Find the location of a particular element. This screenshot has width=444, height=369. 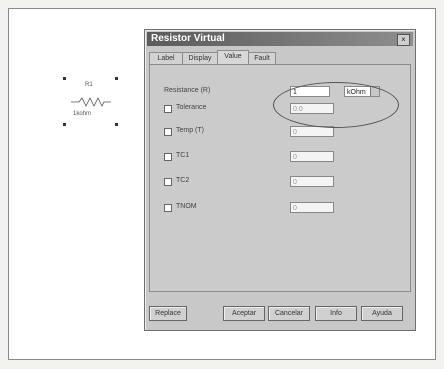

dialog-titlebar: Resistor Virtual × is located at coordinates (280, 39).